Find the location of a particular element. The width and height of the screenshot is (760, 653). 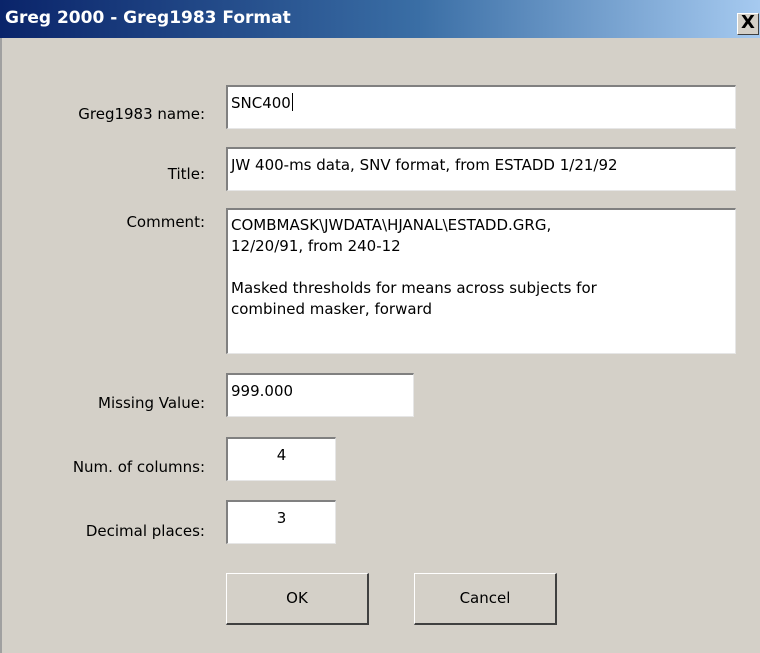

ok-button-label: OK is located at coordinates (297, 598).